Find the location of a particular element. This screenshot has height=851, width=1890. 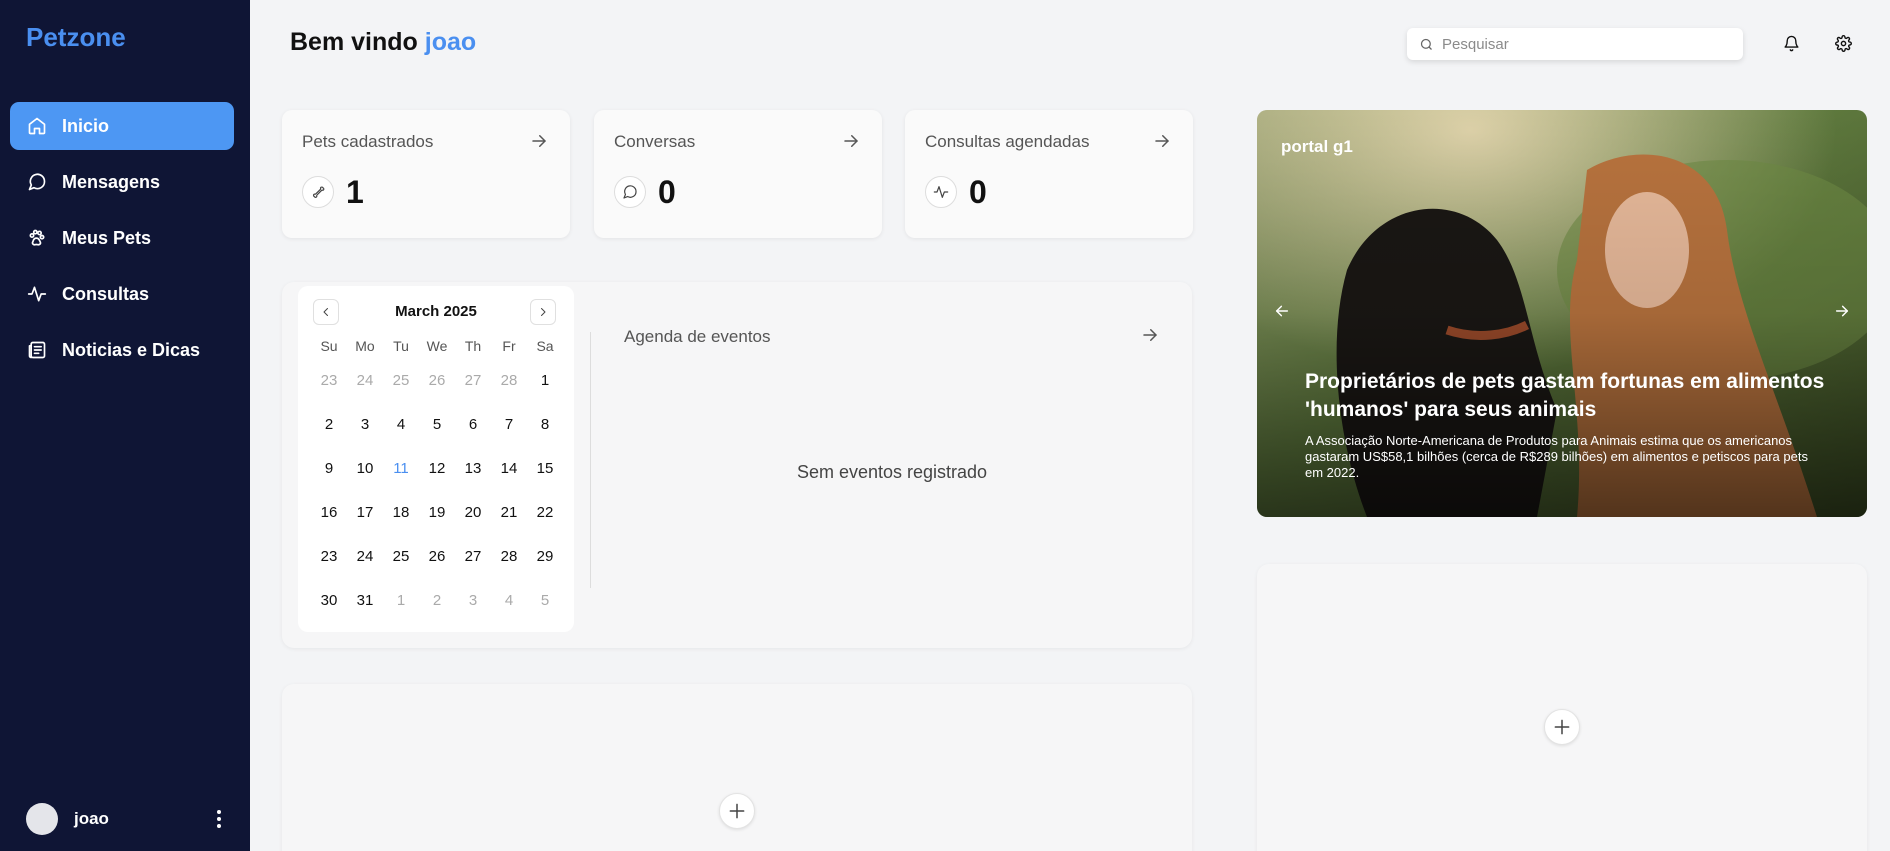

search-input is located at coordinates (1587, 44).